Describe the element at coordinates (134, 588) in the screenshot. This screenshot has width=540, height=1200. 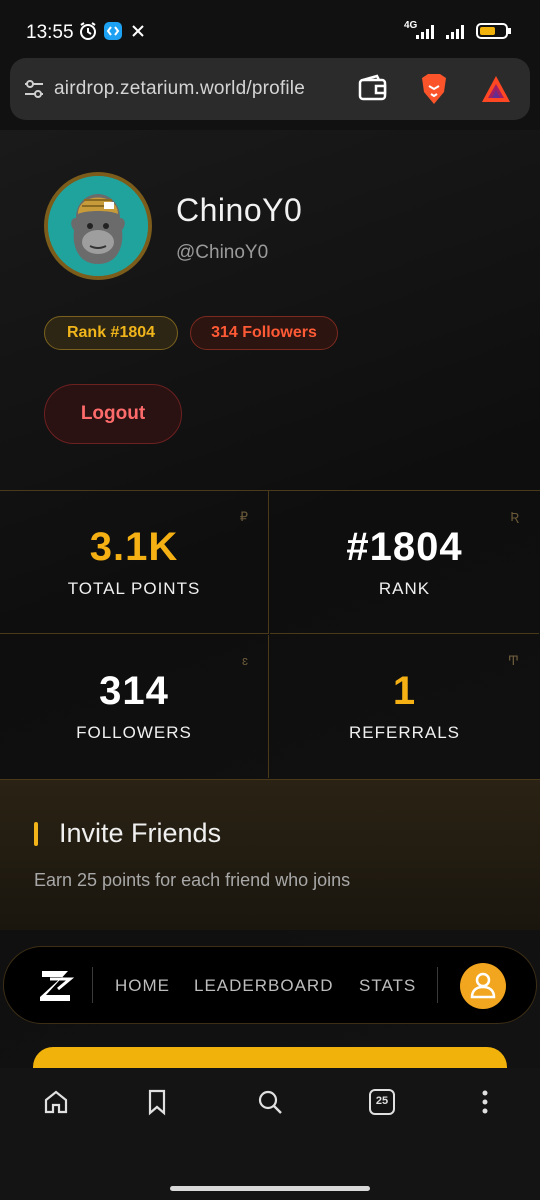
I see `stat-label: TOTAL POINTS` at that location.